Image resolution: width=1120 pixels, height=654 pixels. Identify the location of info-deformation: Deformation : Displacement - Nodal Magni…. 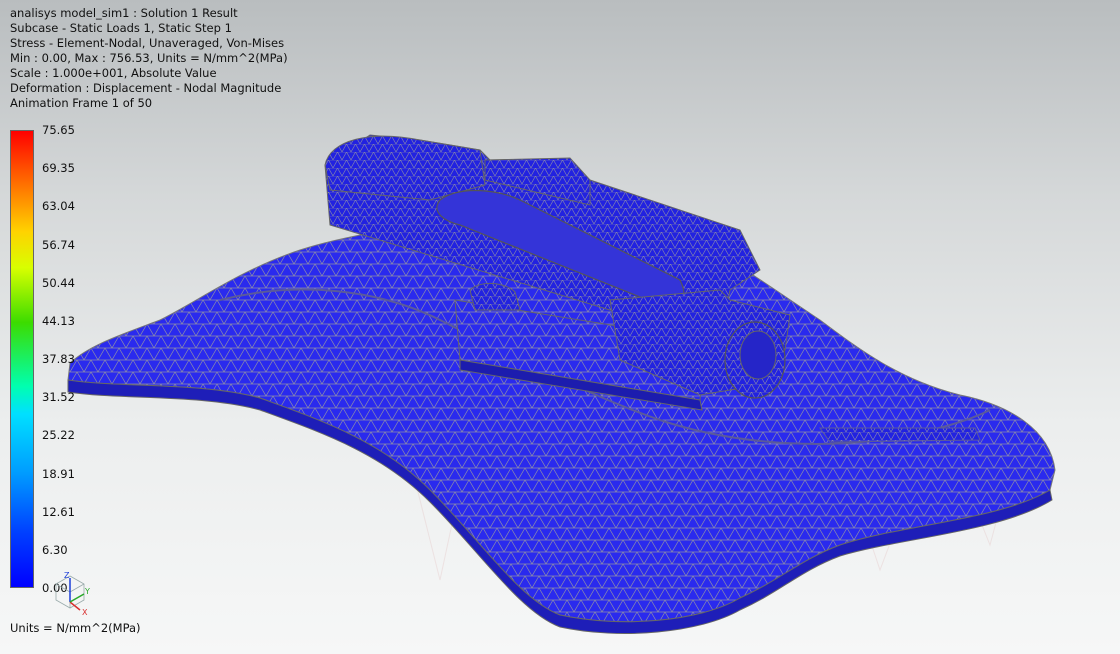
(146, 88).